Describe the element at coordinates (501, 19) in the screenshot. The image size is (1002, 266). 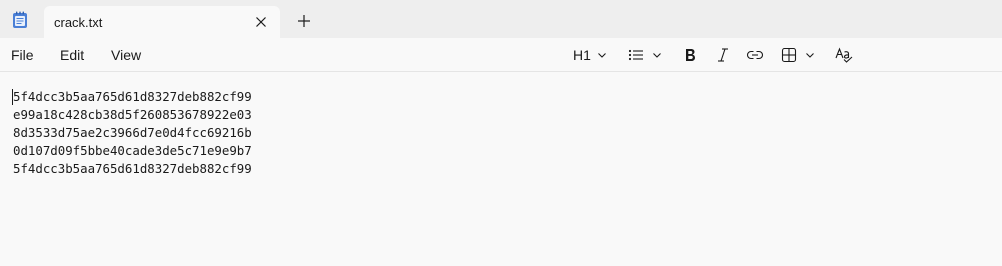
I see `tab-strip: crack.txt` at that location.